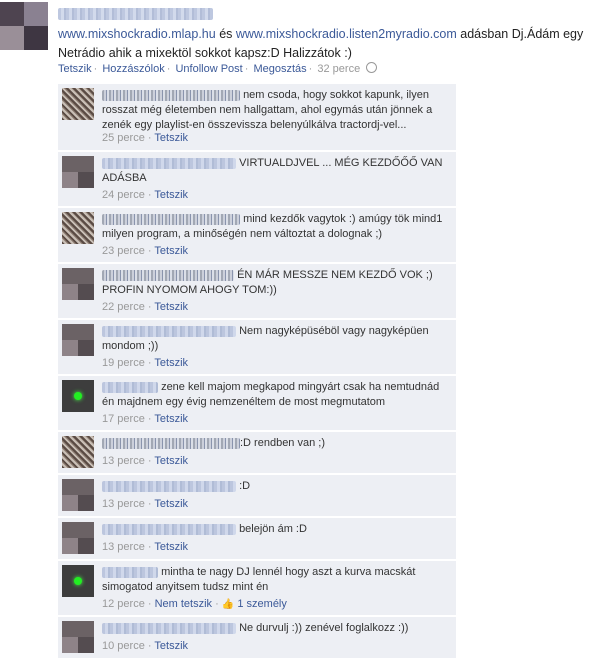  What do you see at coordinates (522, 34) in the screenshot?
I see `post-text-1: adásban Dj.Ádám egy` at bounding box center [522, 34].